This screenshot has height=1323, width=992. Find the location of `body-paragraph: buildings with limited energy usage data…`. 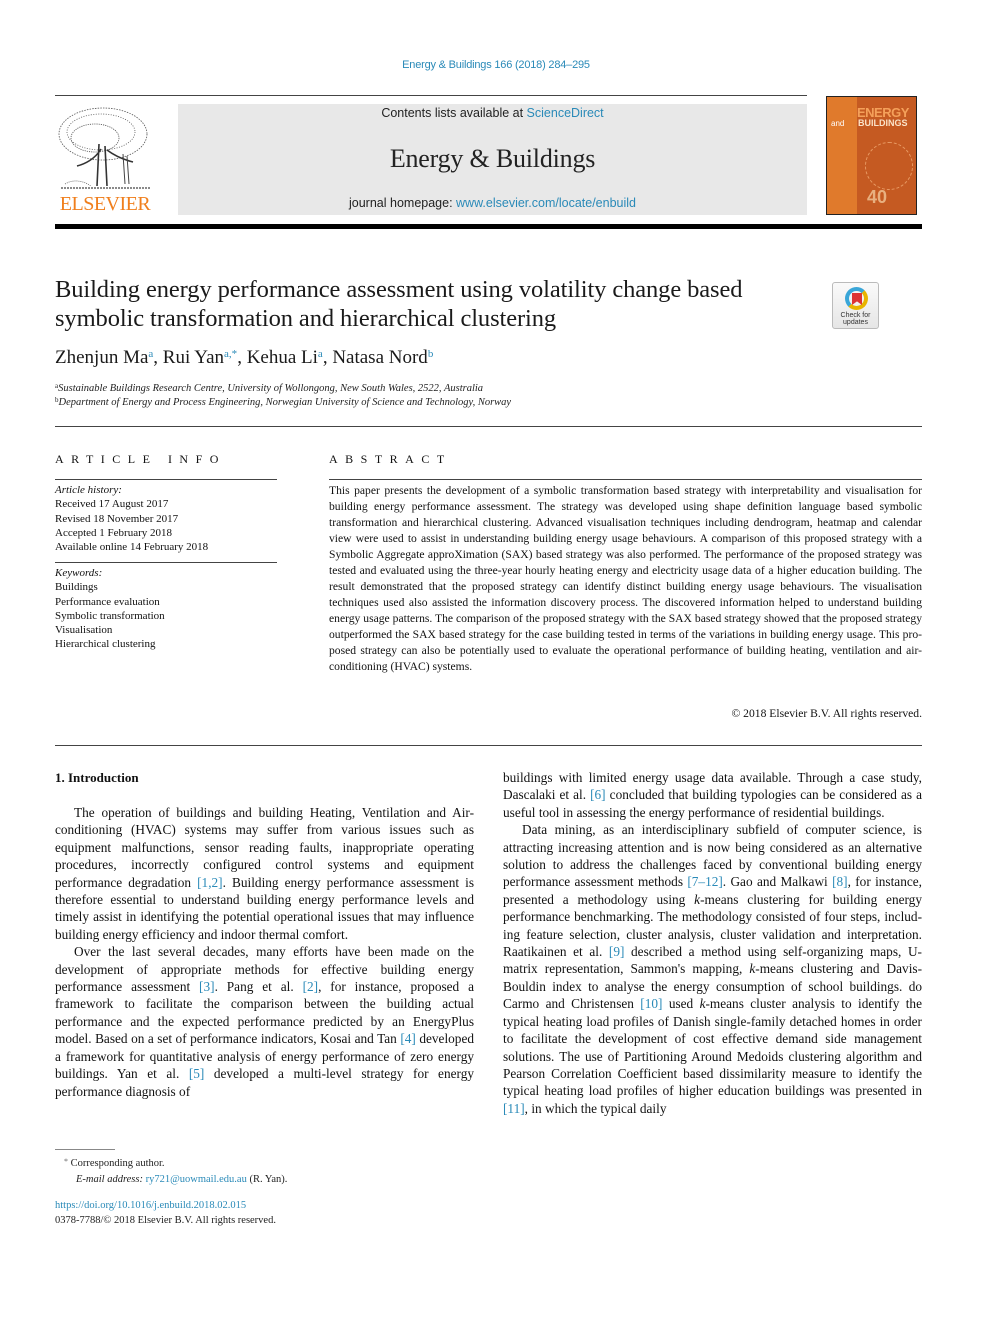

body-paragraph: buildings with limited energy usage data… is located at coordinates (712, 795).